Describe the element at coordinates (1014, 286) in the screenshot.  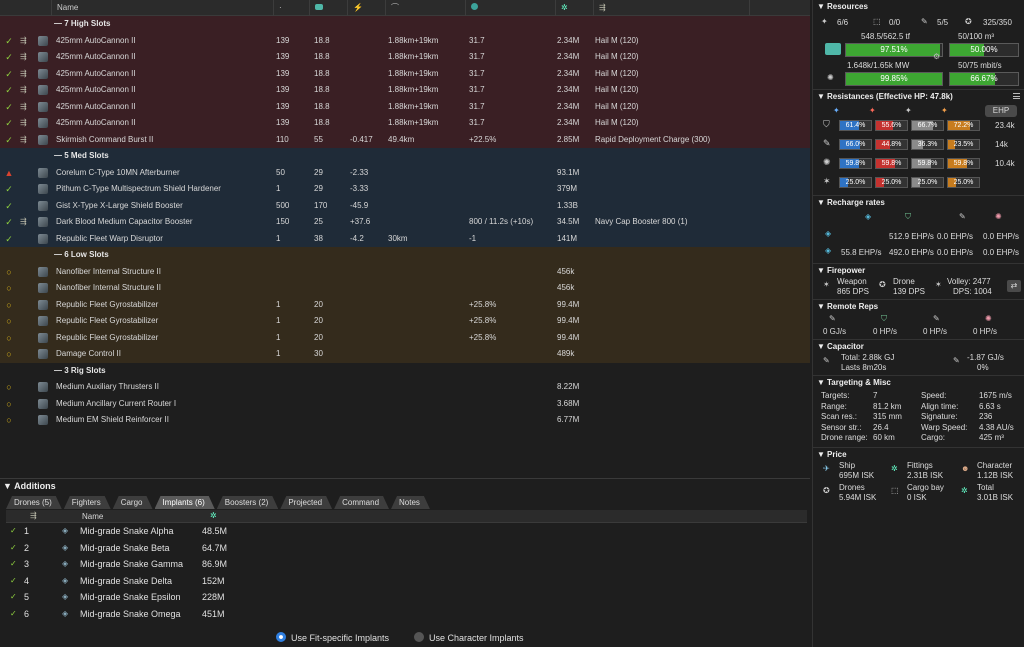
I see `damage-pattern-button: ⇄` at that location.